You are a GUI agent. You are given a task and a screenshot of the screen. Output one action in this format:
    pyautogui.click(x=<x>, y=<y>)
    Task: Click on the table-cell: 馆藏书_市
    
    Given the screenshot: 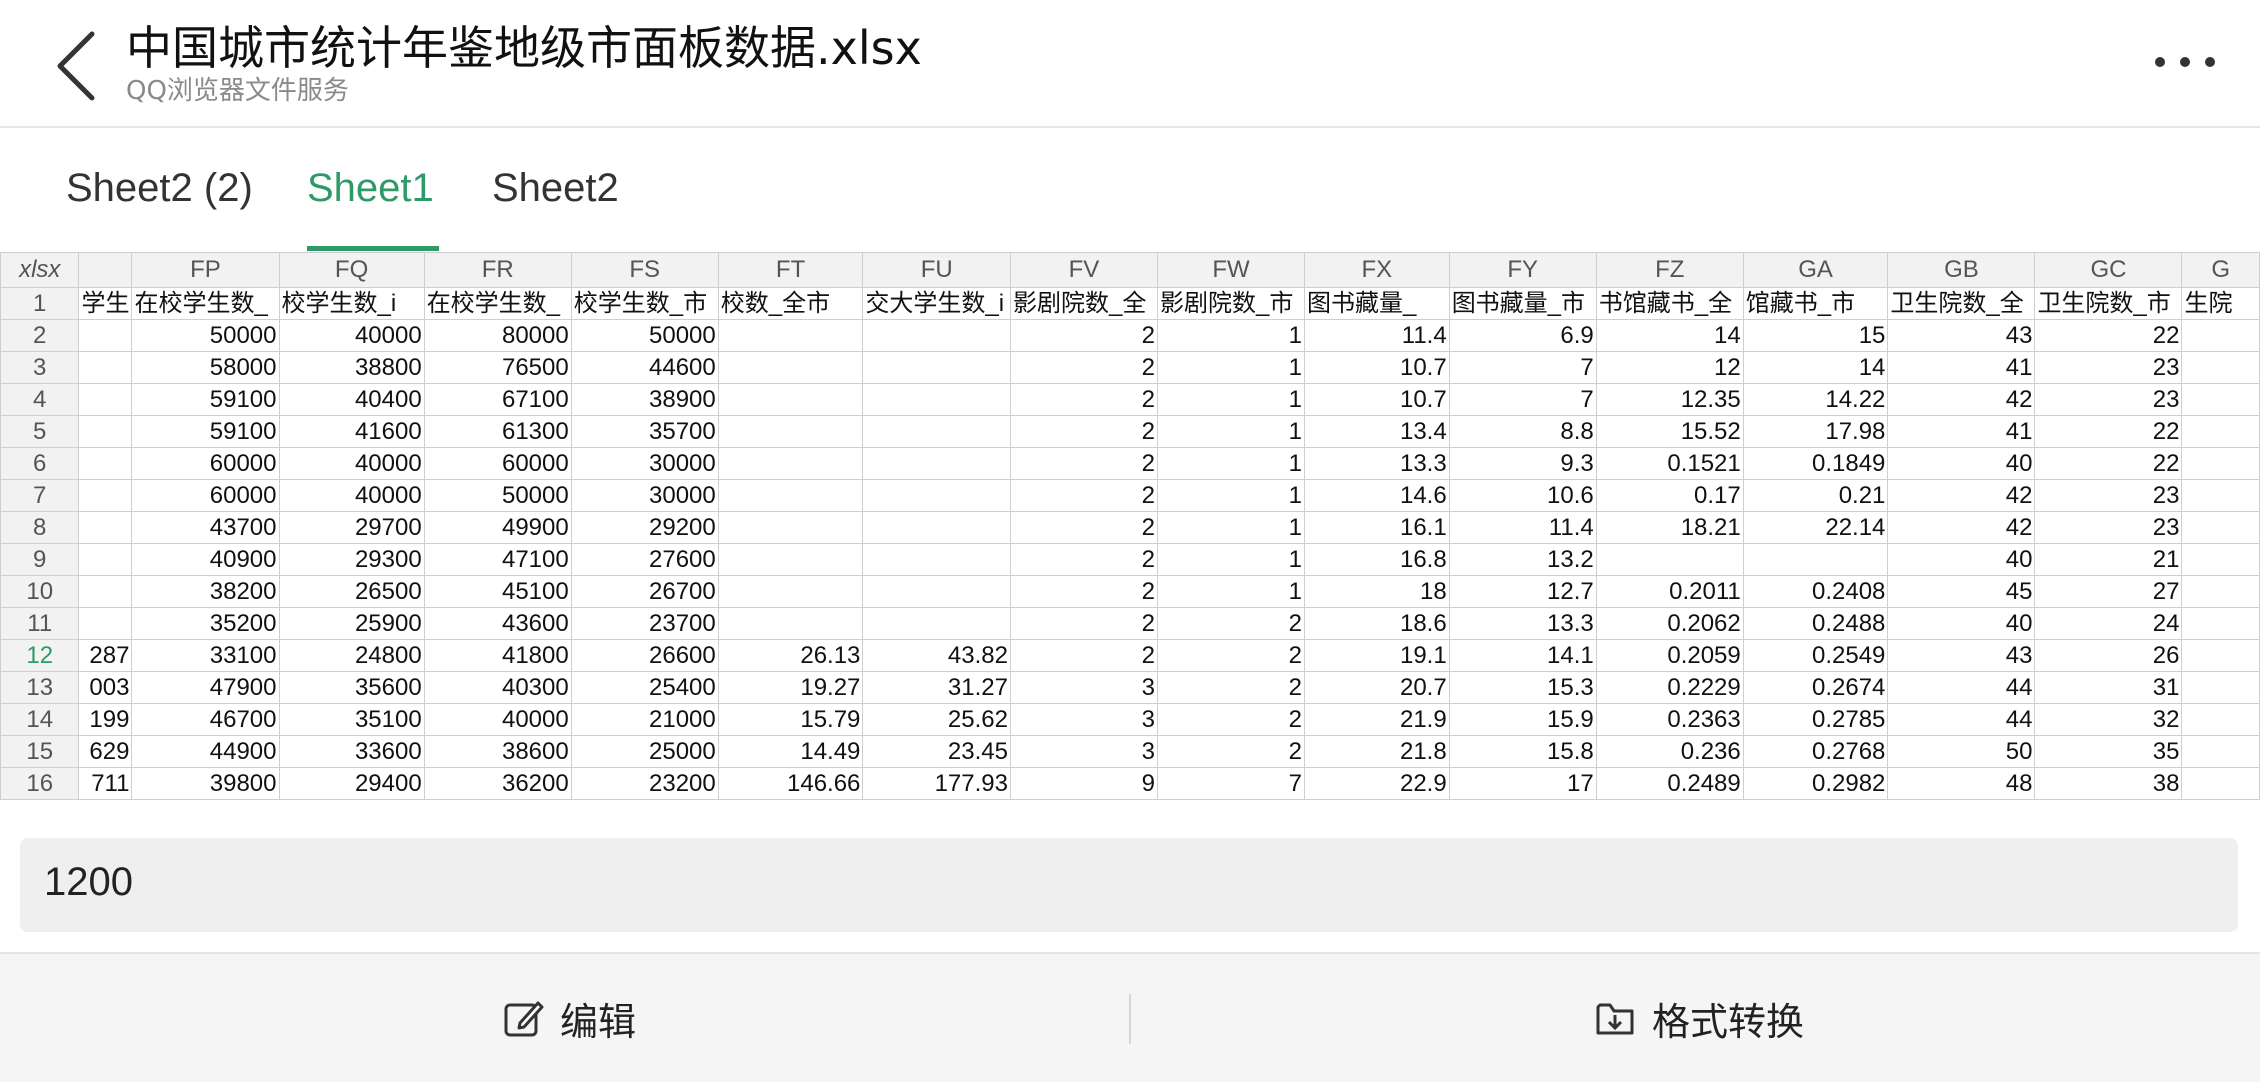 What is the action you would take?
    pyautogui.click(x=1815, y=303)
    